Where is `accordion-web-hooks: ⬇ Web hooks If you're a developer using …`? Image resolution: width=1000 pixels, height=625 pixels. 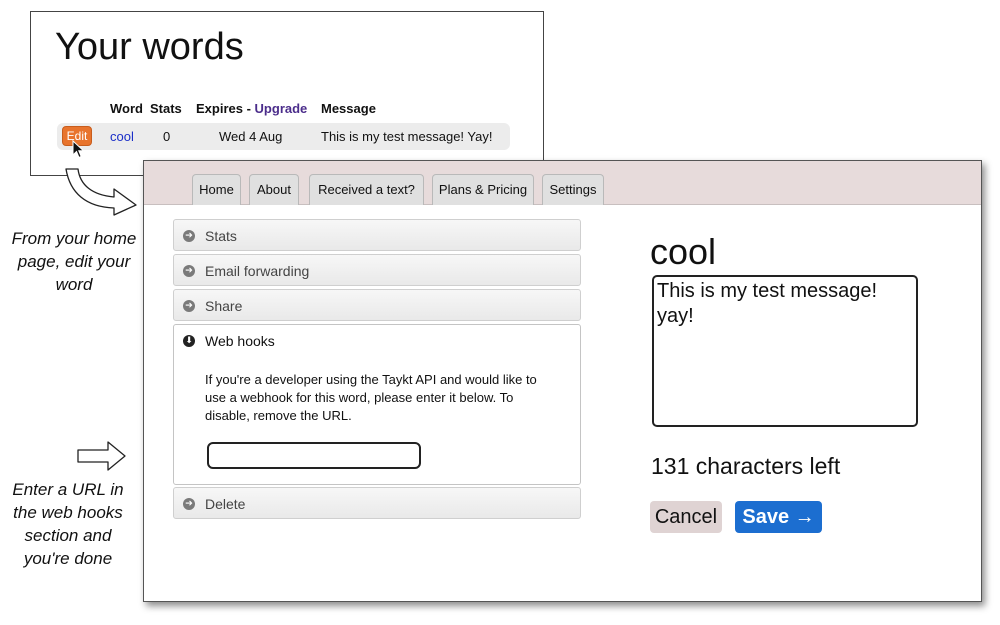
accordion-web-hooks: ⬇ Web hooks If you're a developer using … is located at coordinates (377, 404).